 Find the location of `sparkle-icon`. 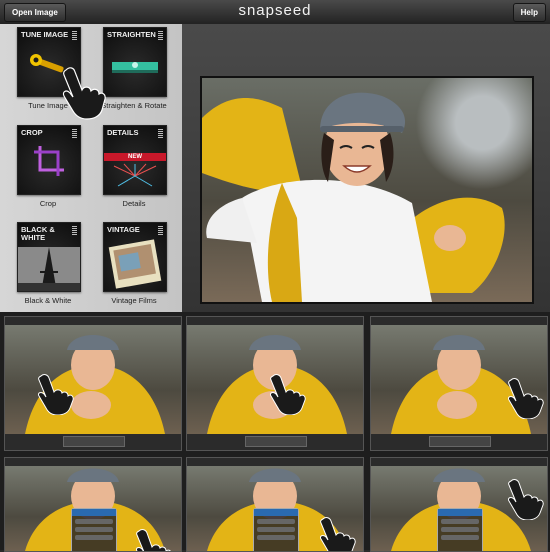

sparkle-icon is located at coordinates (135, 175).